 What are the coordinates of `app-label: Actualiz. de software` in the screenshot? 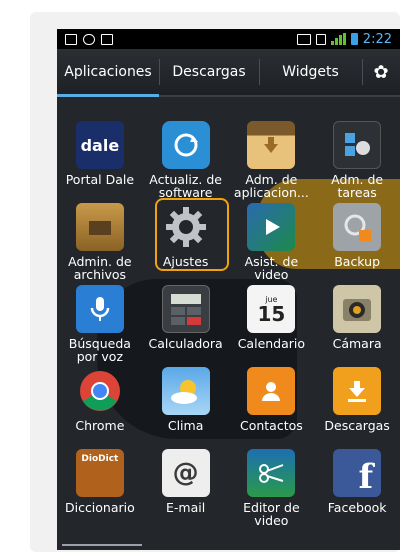 It's located at (186, 186).